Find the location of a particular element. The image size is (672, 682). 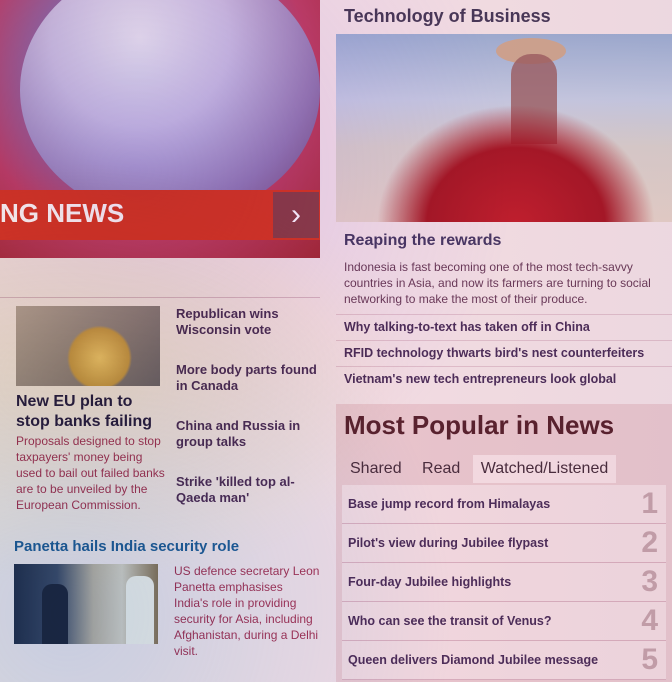

rank-number: 4 is located at coordinates (649, 620).